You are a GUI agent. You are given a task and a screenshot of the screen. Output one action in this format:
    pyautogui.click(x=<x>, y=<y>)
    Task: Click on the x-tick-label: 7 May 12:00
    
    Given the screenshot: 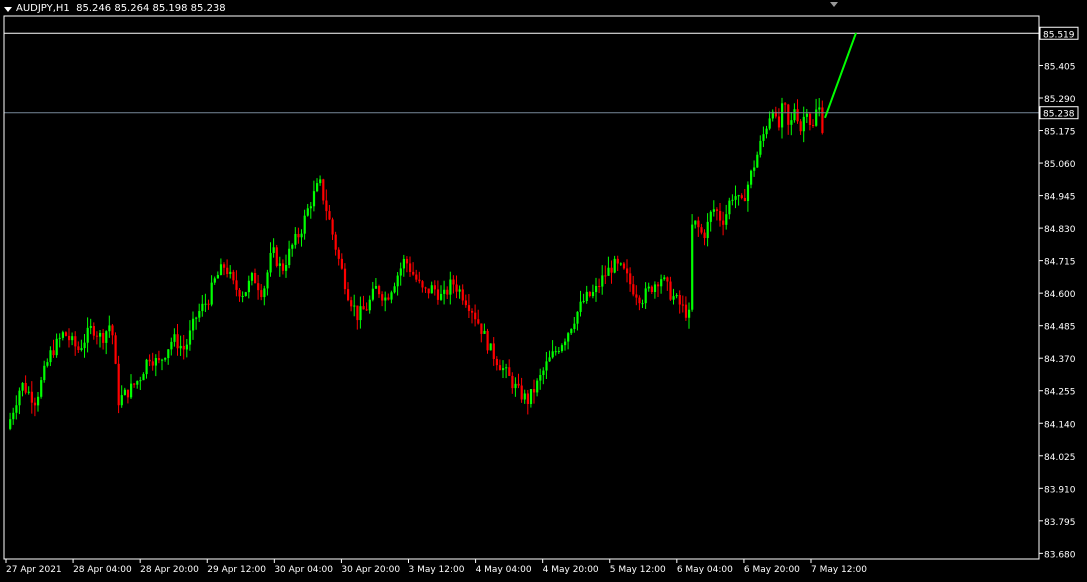 What is the action you would take?
    pyautogui.click(x=839, y=570)
    